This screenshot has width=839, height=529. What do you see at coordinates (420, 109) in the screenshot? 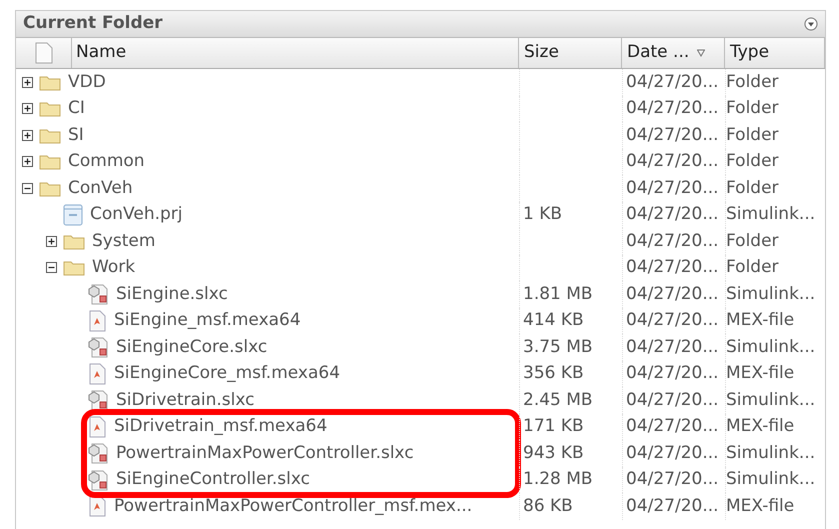
I see `tree-row: CI 04/27/20... Folder` at bounding box center [420, 109].